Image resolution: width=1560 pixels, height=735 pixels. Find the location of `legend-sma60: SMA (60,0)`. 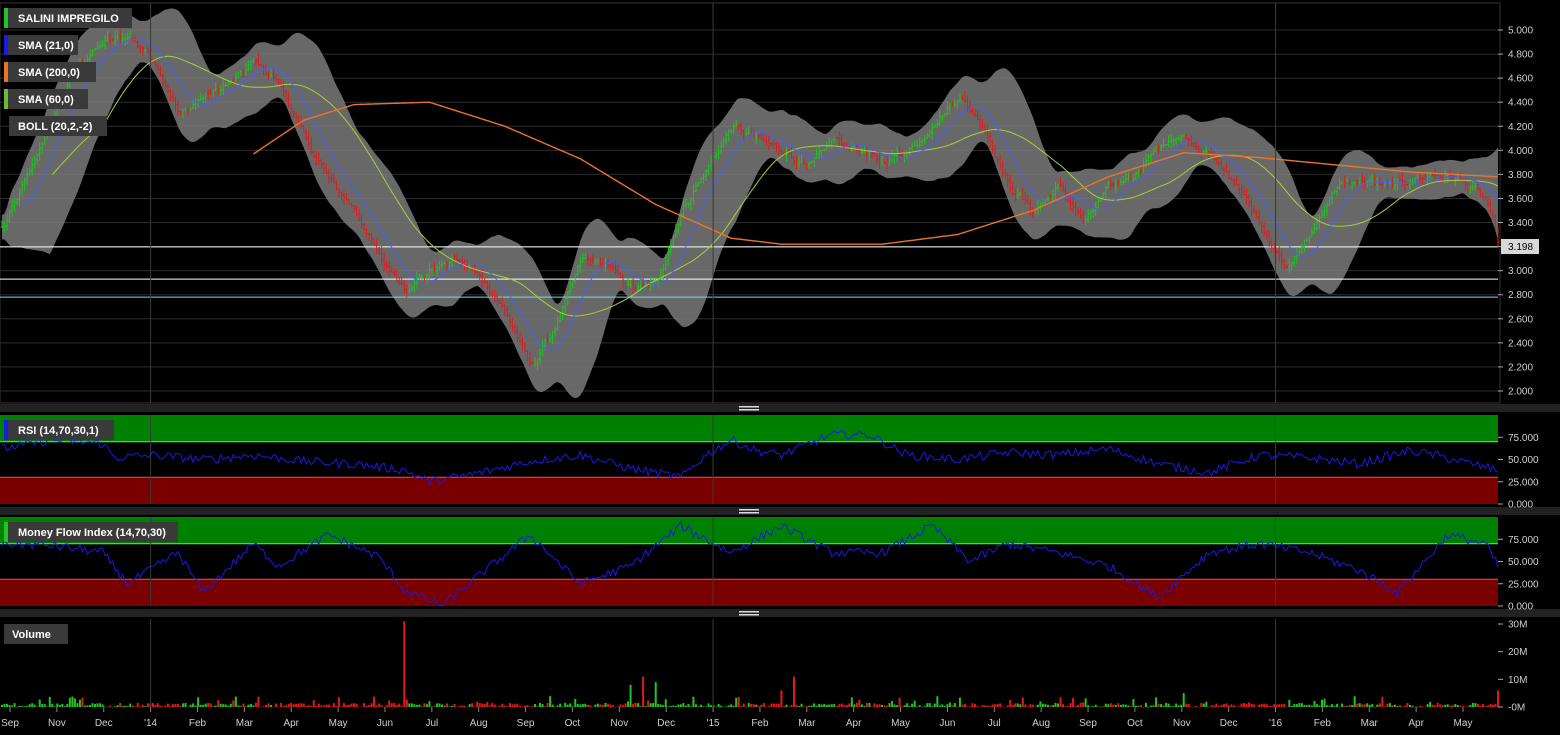

legend-sma60: SMA (60,0) is located at coordinates (46, 100).